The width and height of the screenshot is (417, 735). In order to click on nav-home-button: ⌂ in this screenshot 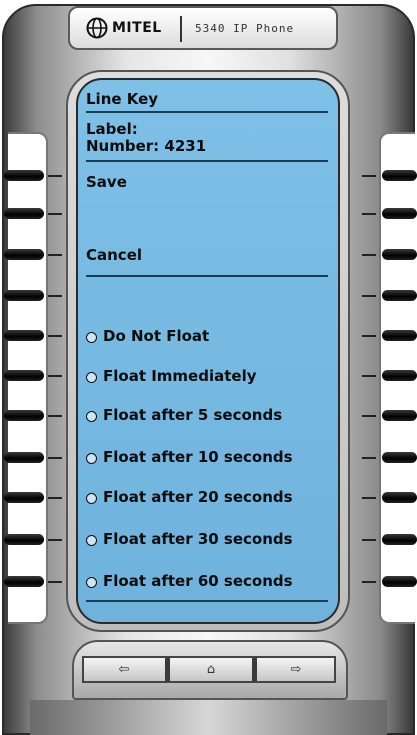, I will do `click(211, 669)`.